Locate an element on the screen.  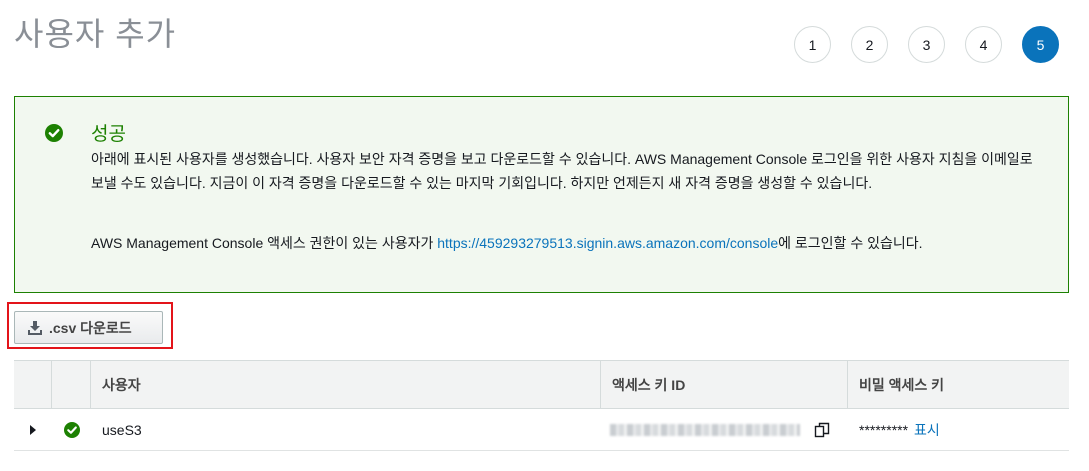
user-name-cell: useS3 is located at coordinates (122, 429).